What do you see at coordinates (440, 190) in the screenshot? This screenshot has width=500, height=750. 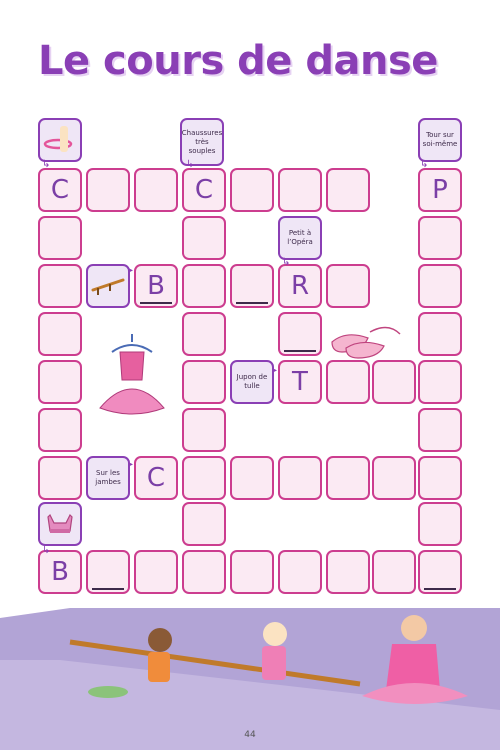 I see `letter-p: P` at bounding box center [440, 190].